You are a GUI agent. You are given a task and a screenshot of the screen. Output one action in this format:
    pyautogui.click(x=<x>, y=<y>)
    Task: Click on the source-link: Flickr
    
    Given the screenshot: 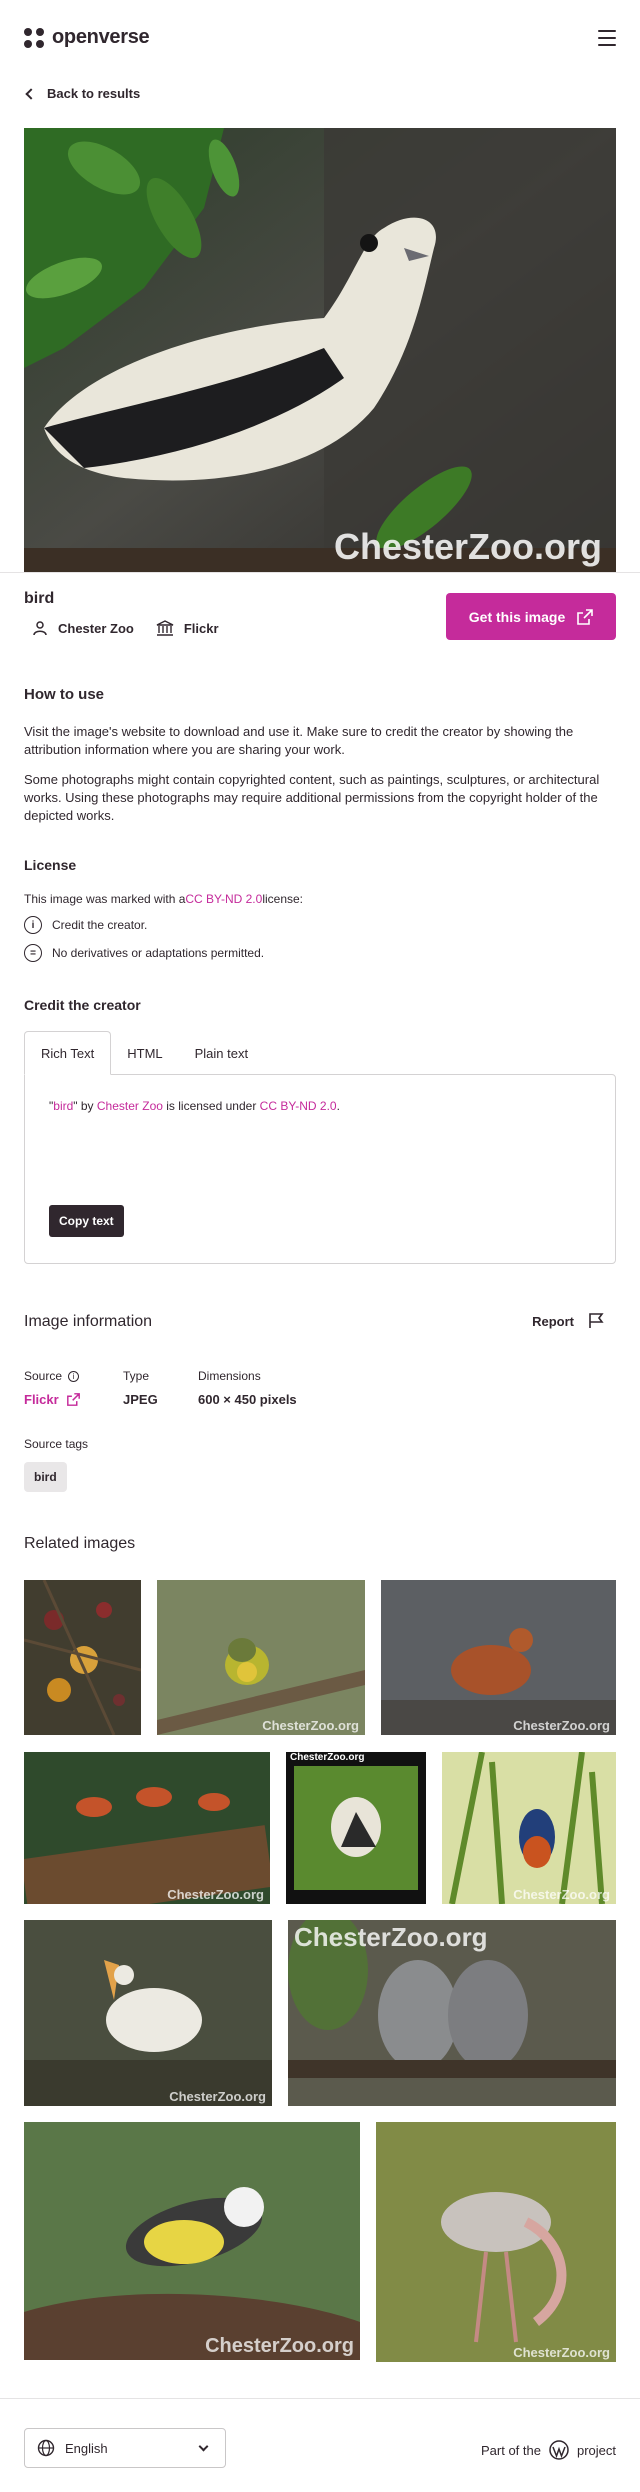 What is the action you would take?
    pyautogui.click(x=187, y=628)
    